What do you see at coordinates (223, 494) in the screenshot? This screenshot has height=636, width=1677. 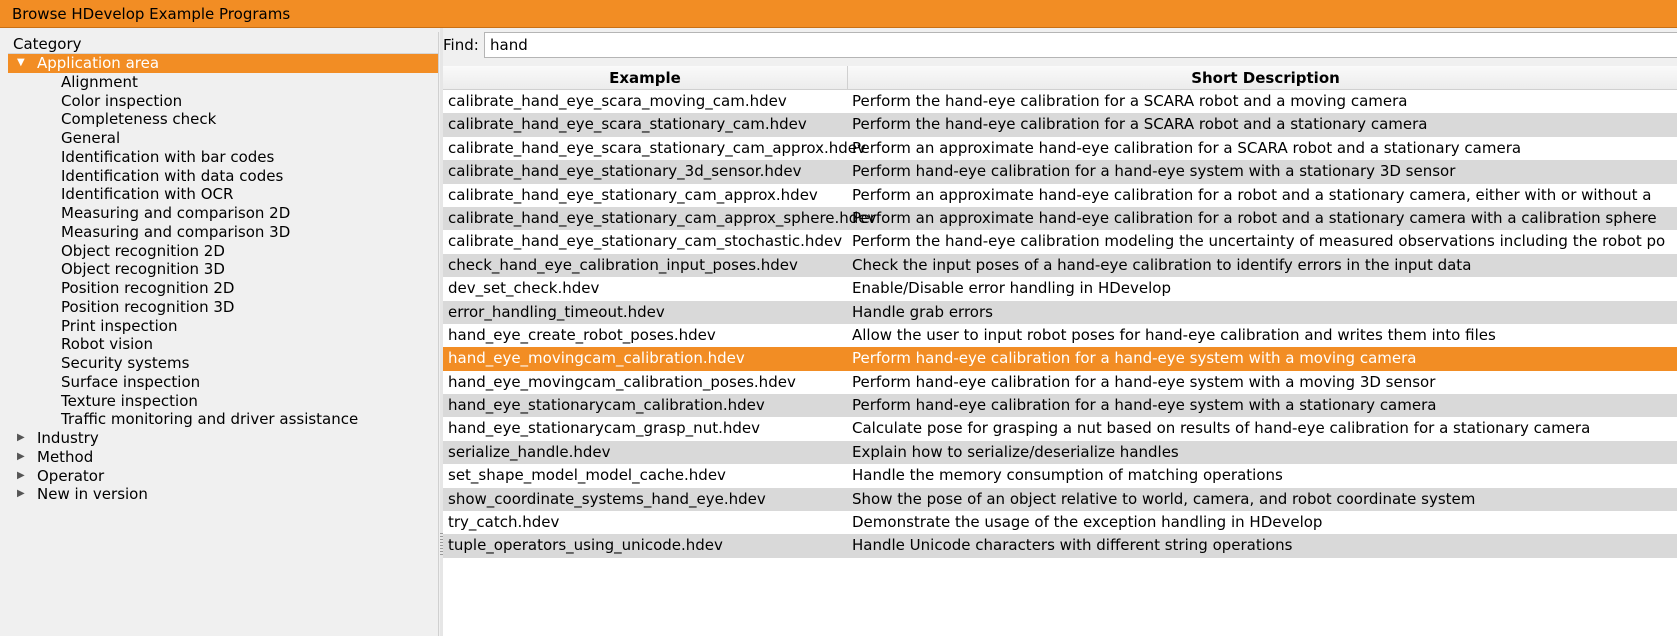 I see `tree-item-new-in-version: ▶ New in version` at bounding box center [223, 494].